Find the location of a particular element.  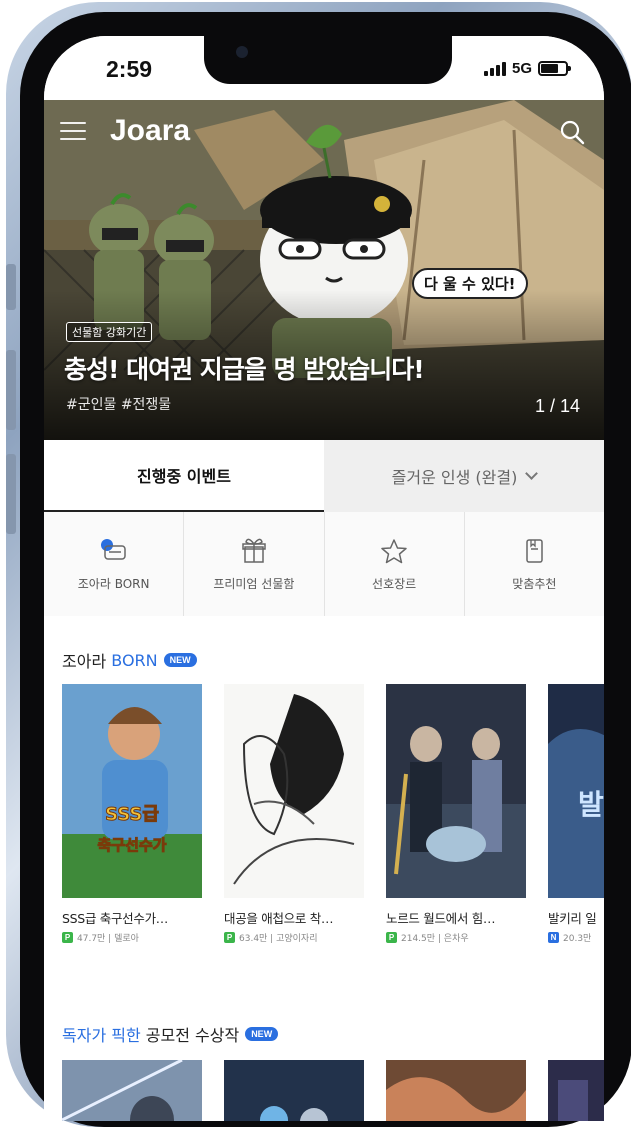

battery-icon is located at coordinates (554, 68).